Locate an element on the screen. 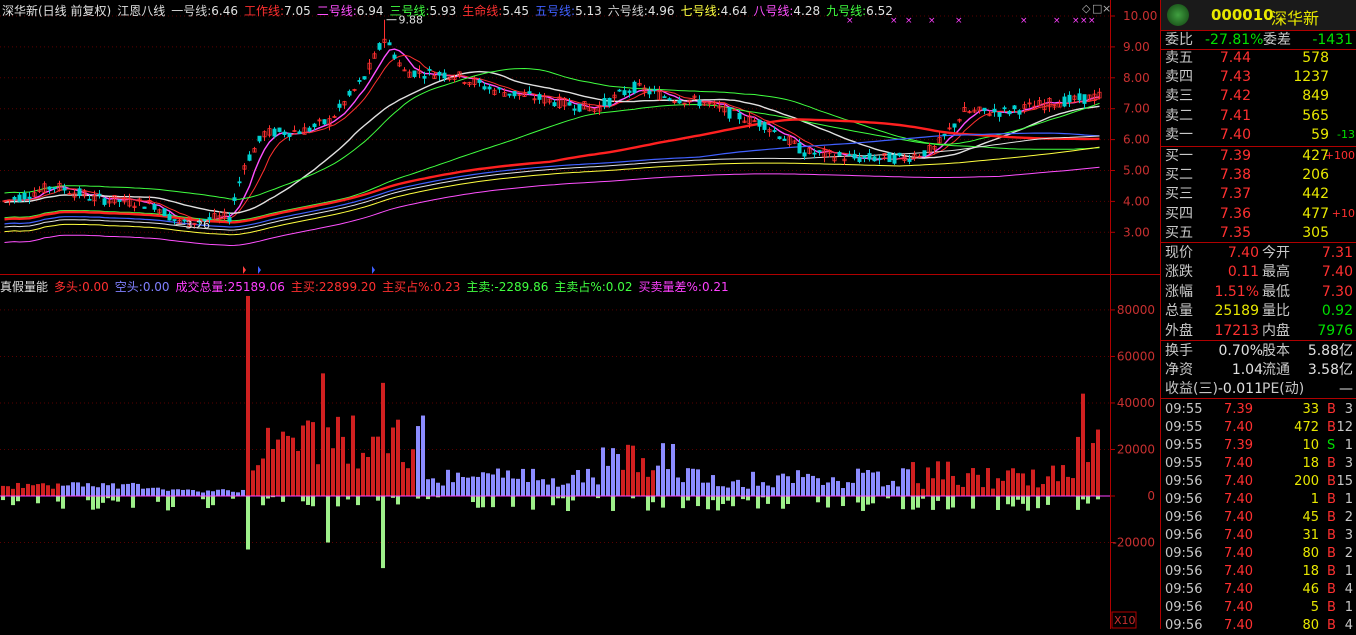 This screenshot has height=635, width=1356. signal-marker-icon: × is located at coordinates (1084, 21).